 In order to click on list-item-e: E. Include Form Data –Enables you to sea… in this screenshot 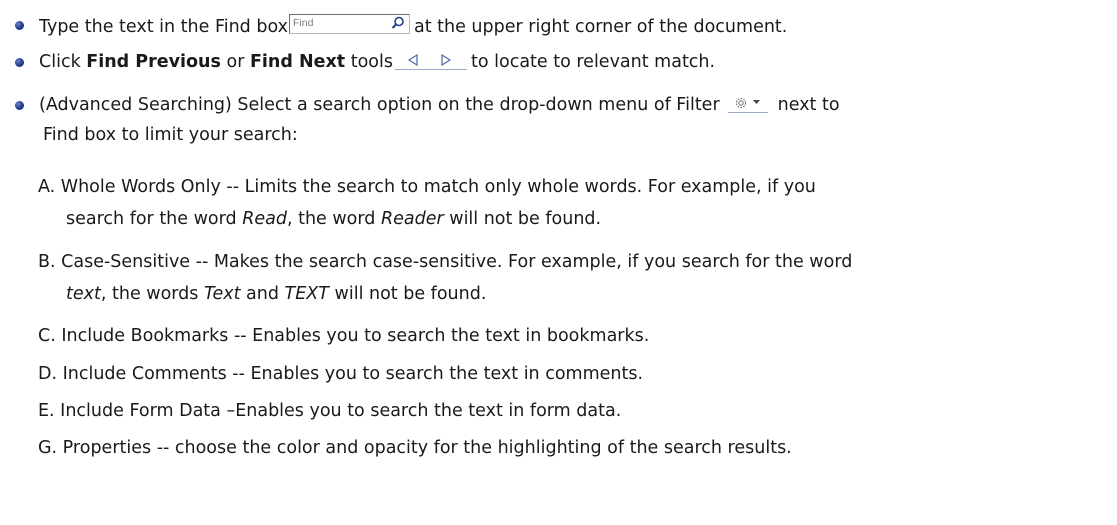, I will do `click(330, 411)`.